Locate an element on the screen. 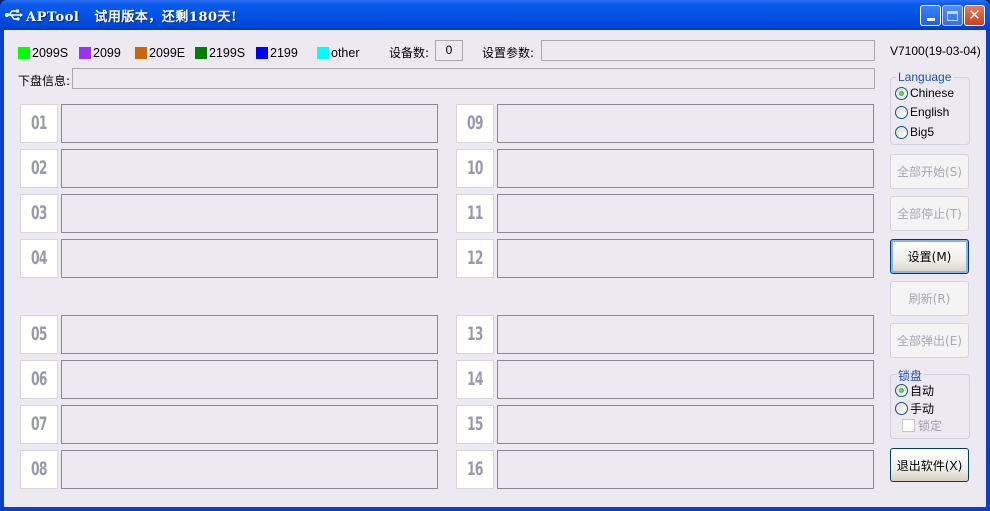  slot-number: 05 is located at coordinates (39, 334).